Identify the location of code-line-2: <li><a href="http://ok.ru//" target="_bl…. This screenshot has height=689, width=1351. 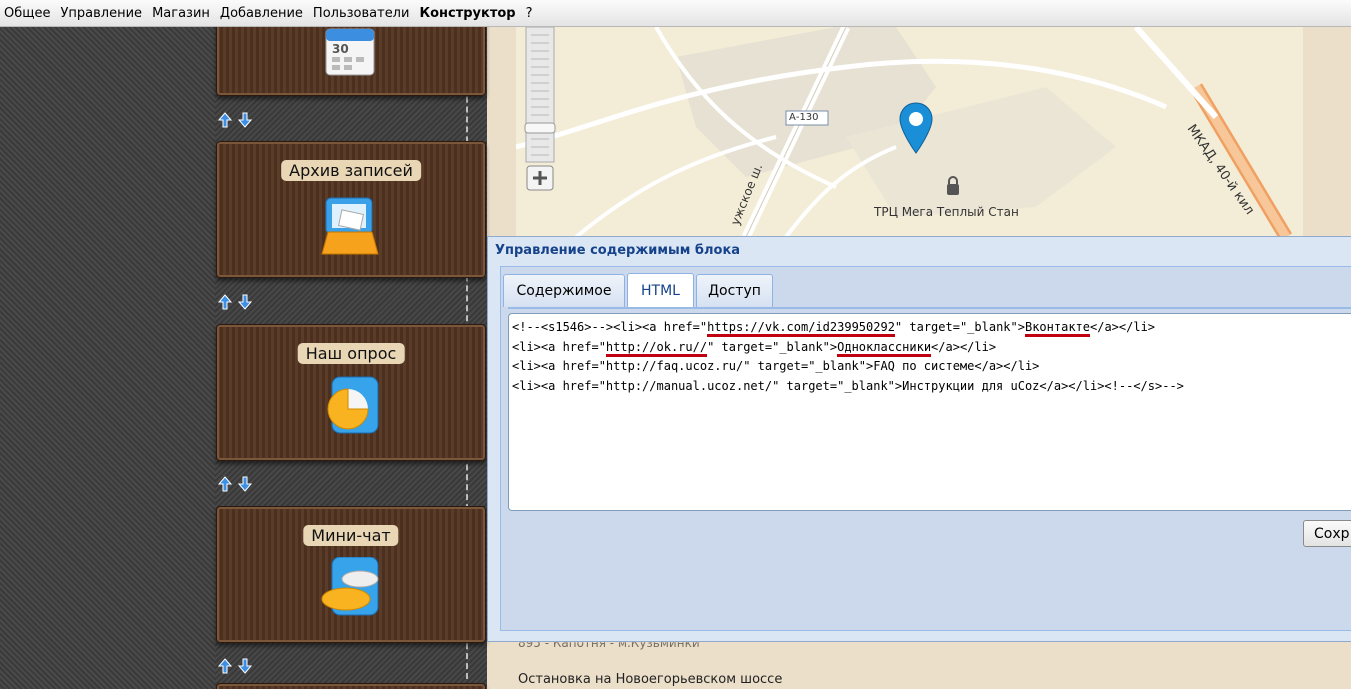
(931, 348).